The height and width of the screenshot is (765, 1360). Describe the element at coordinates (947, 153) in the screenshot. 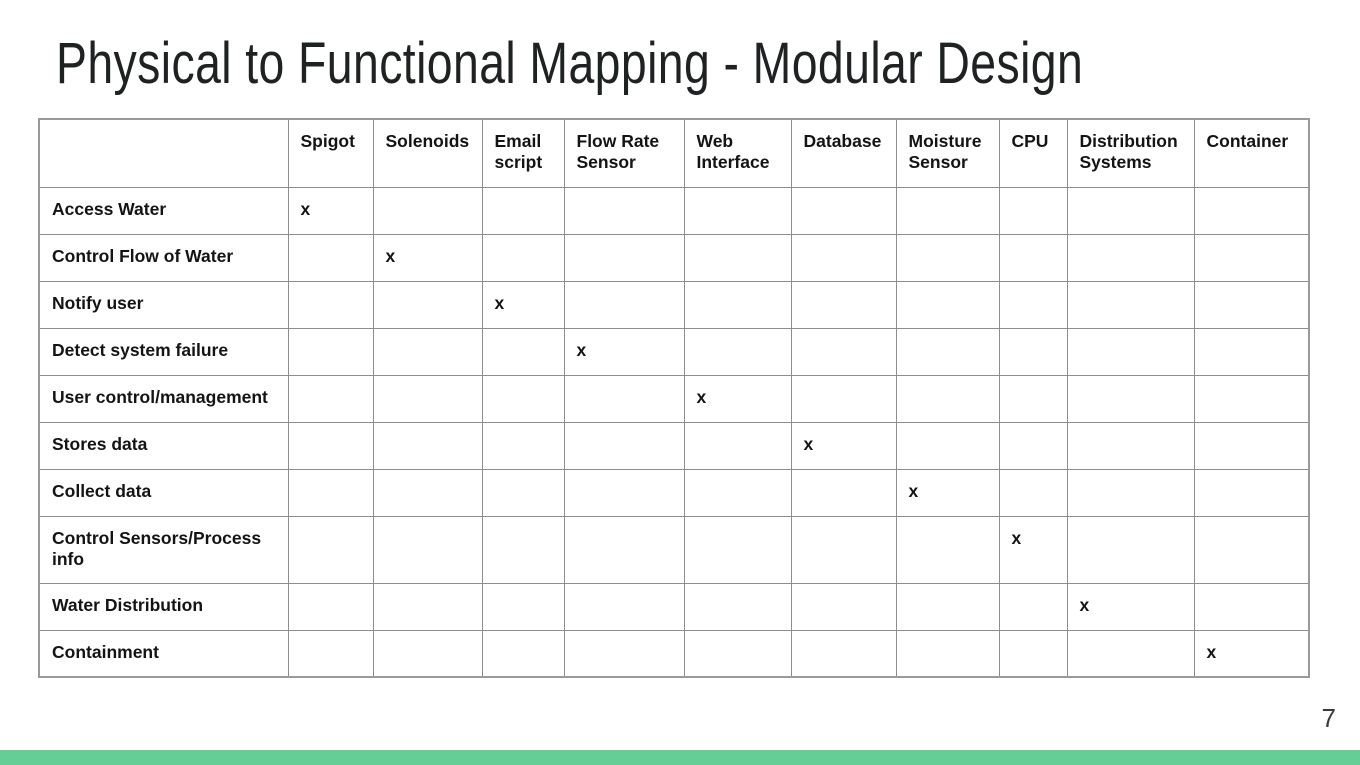

I see `column-header-moisture-sensor: Moisture Sensor` at that location.